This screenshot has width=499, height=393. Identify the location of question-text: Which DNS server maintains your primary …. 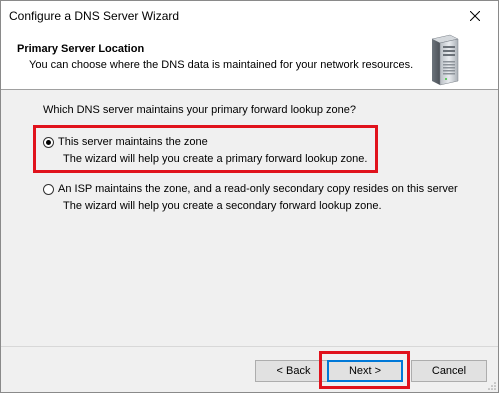
(200, 110).